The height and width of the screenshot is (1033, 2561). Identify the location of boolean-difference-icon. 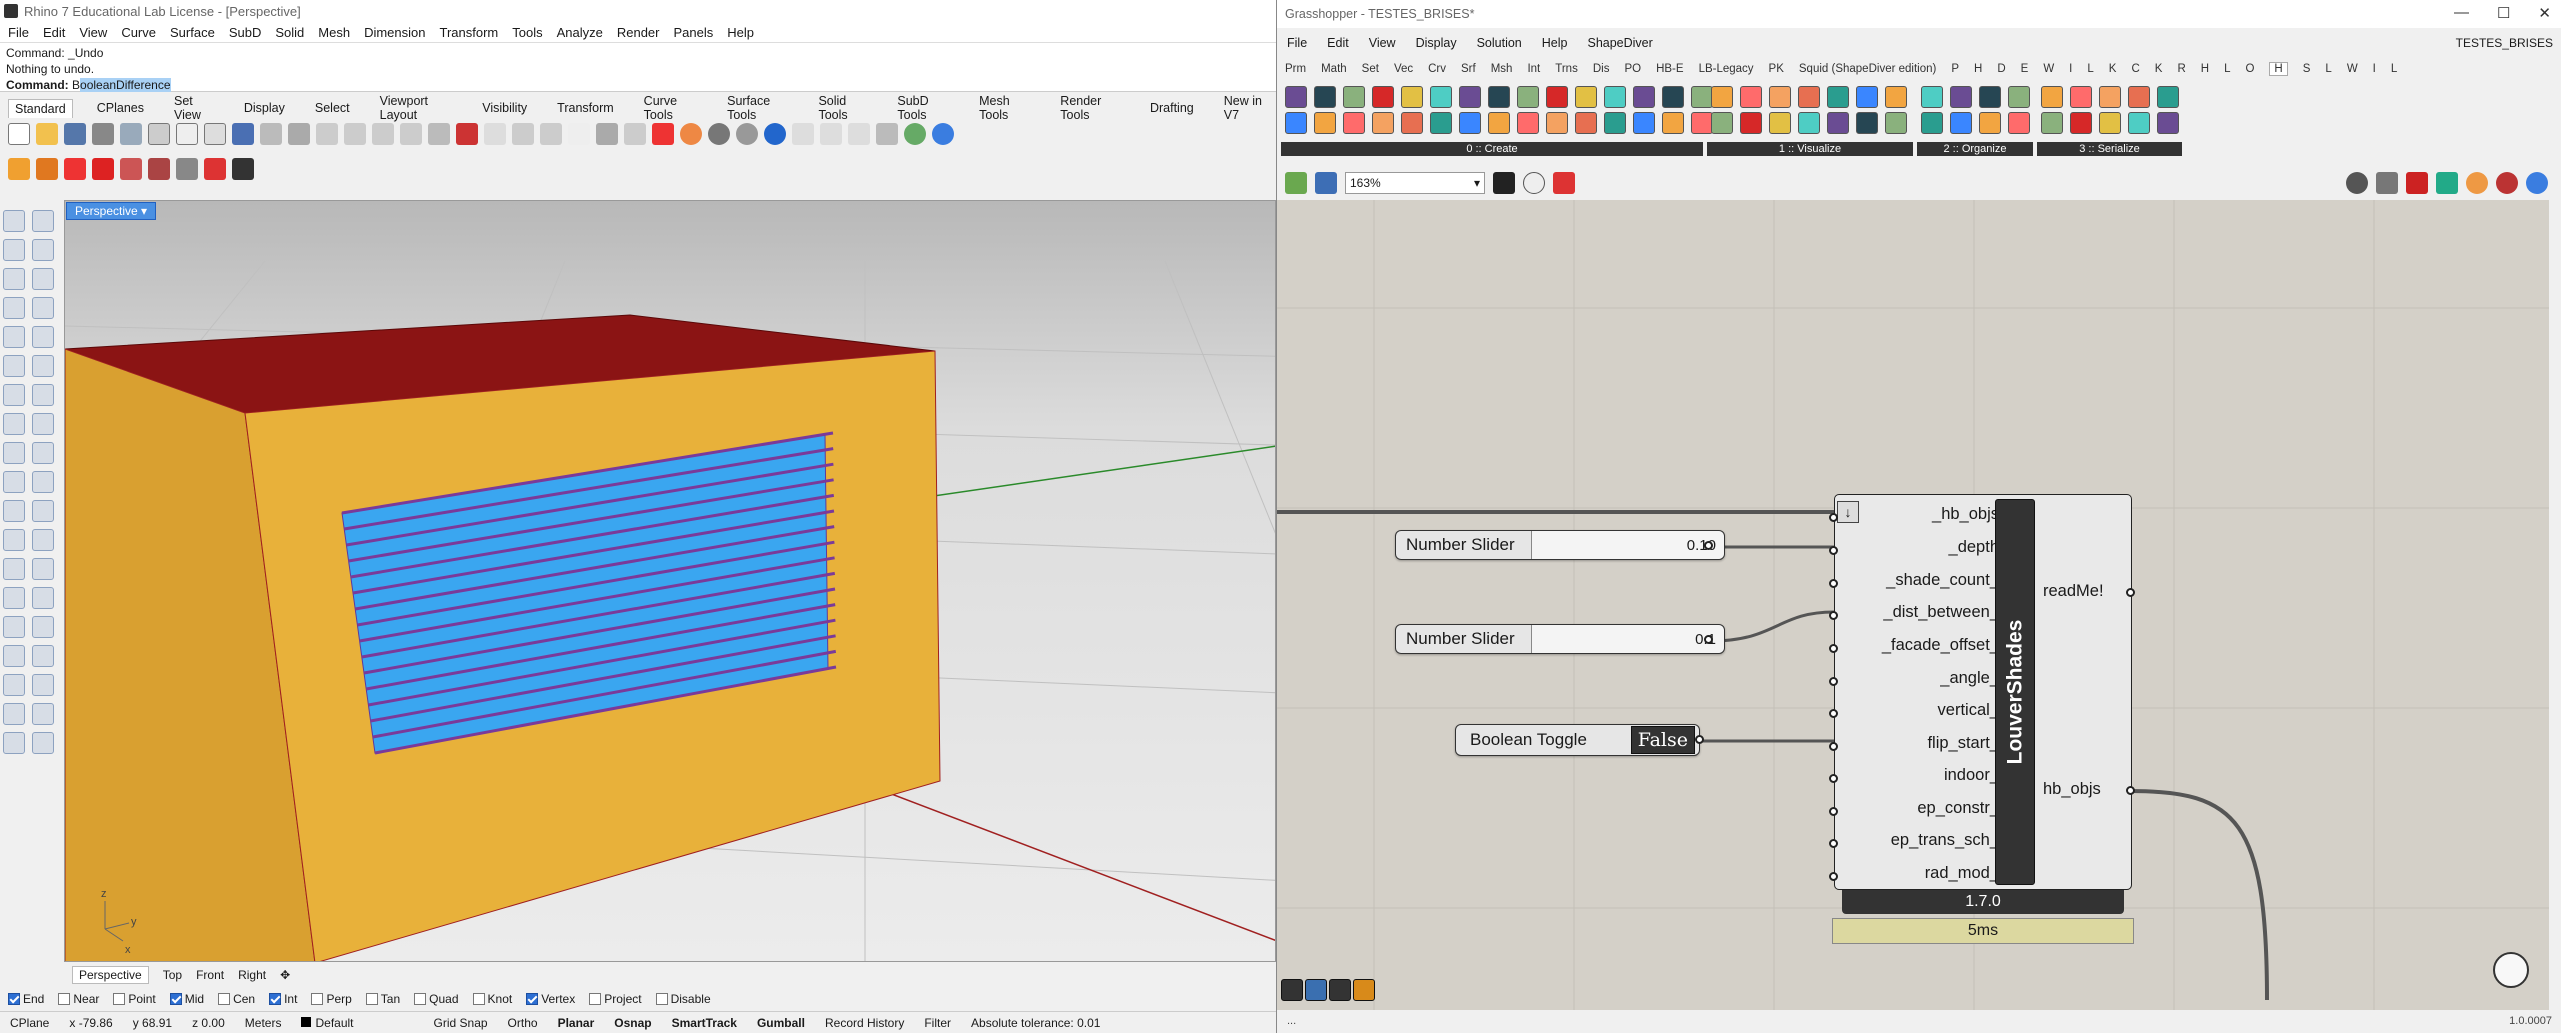
(103, 169).